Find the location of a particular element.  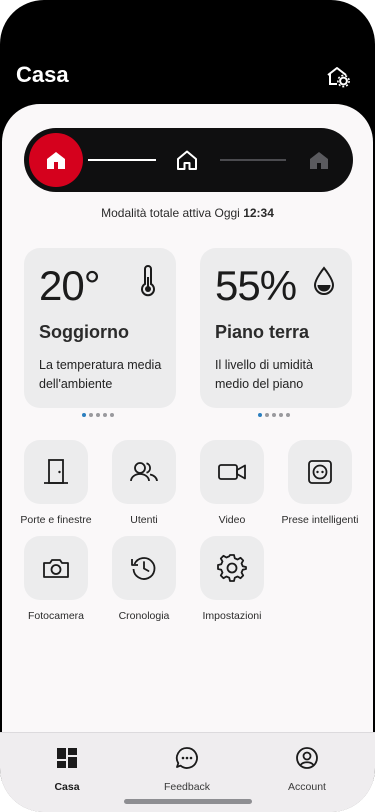

tile-doors-windows-label: Porte e finestre is located at coordinates (56, 520).